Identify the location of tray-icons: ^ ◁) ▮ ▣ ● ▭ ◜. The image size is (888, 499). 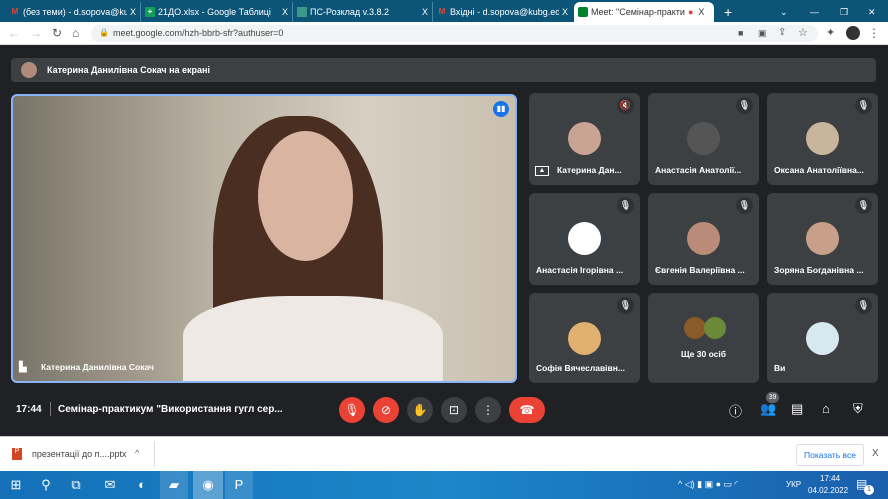
(708, 484).